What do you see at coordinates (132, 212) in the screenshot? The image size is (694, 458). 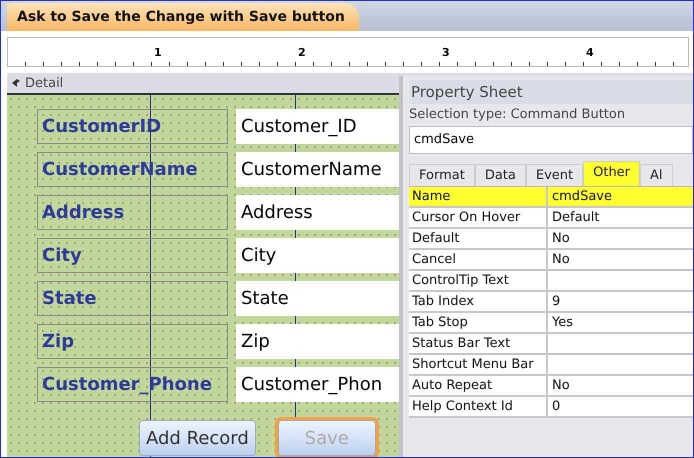 I see `field-label: Address` at bounding box center [132, 212].